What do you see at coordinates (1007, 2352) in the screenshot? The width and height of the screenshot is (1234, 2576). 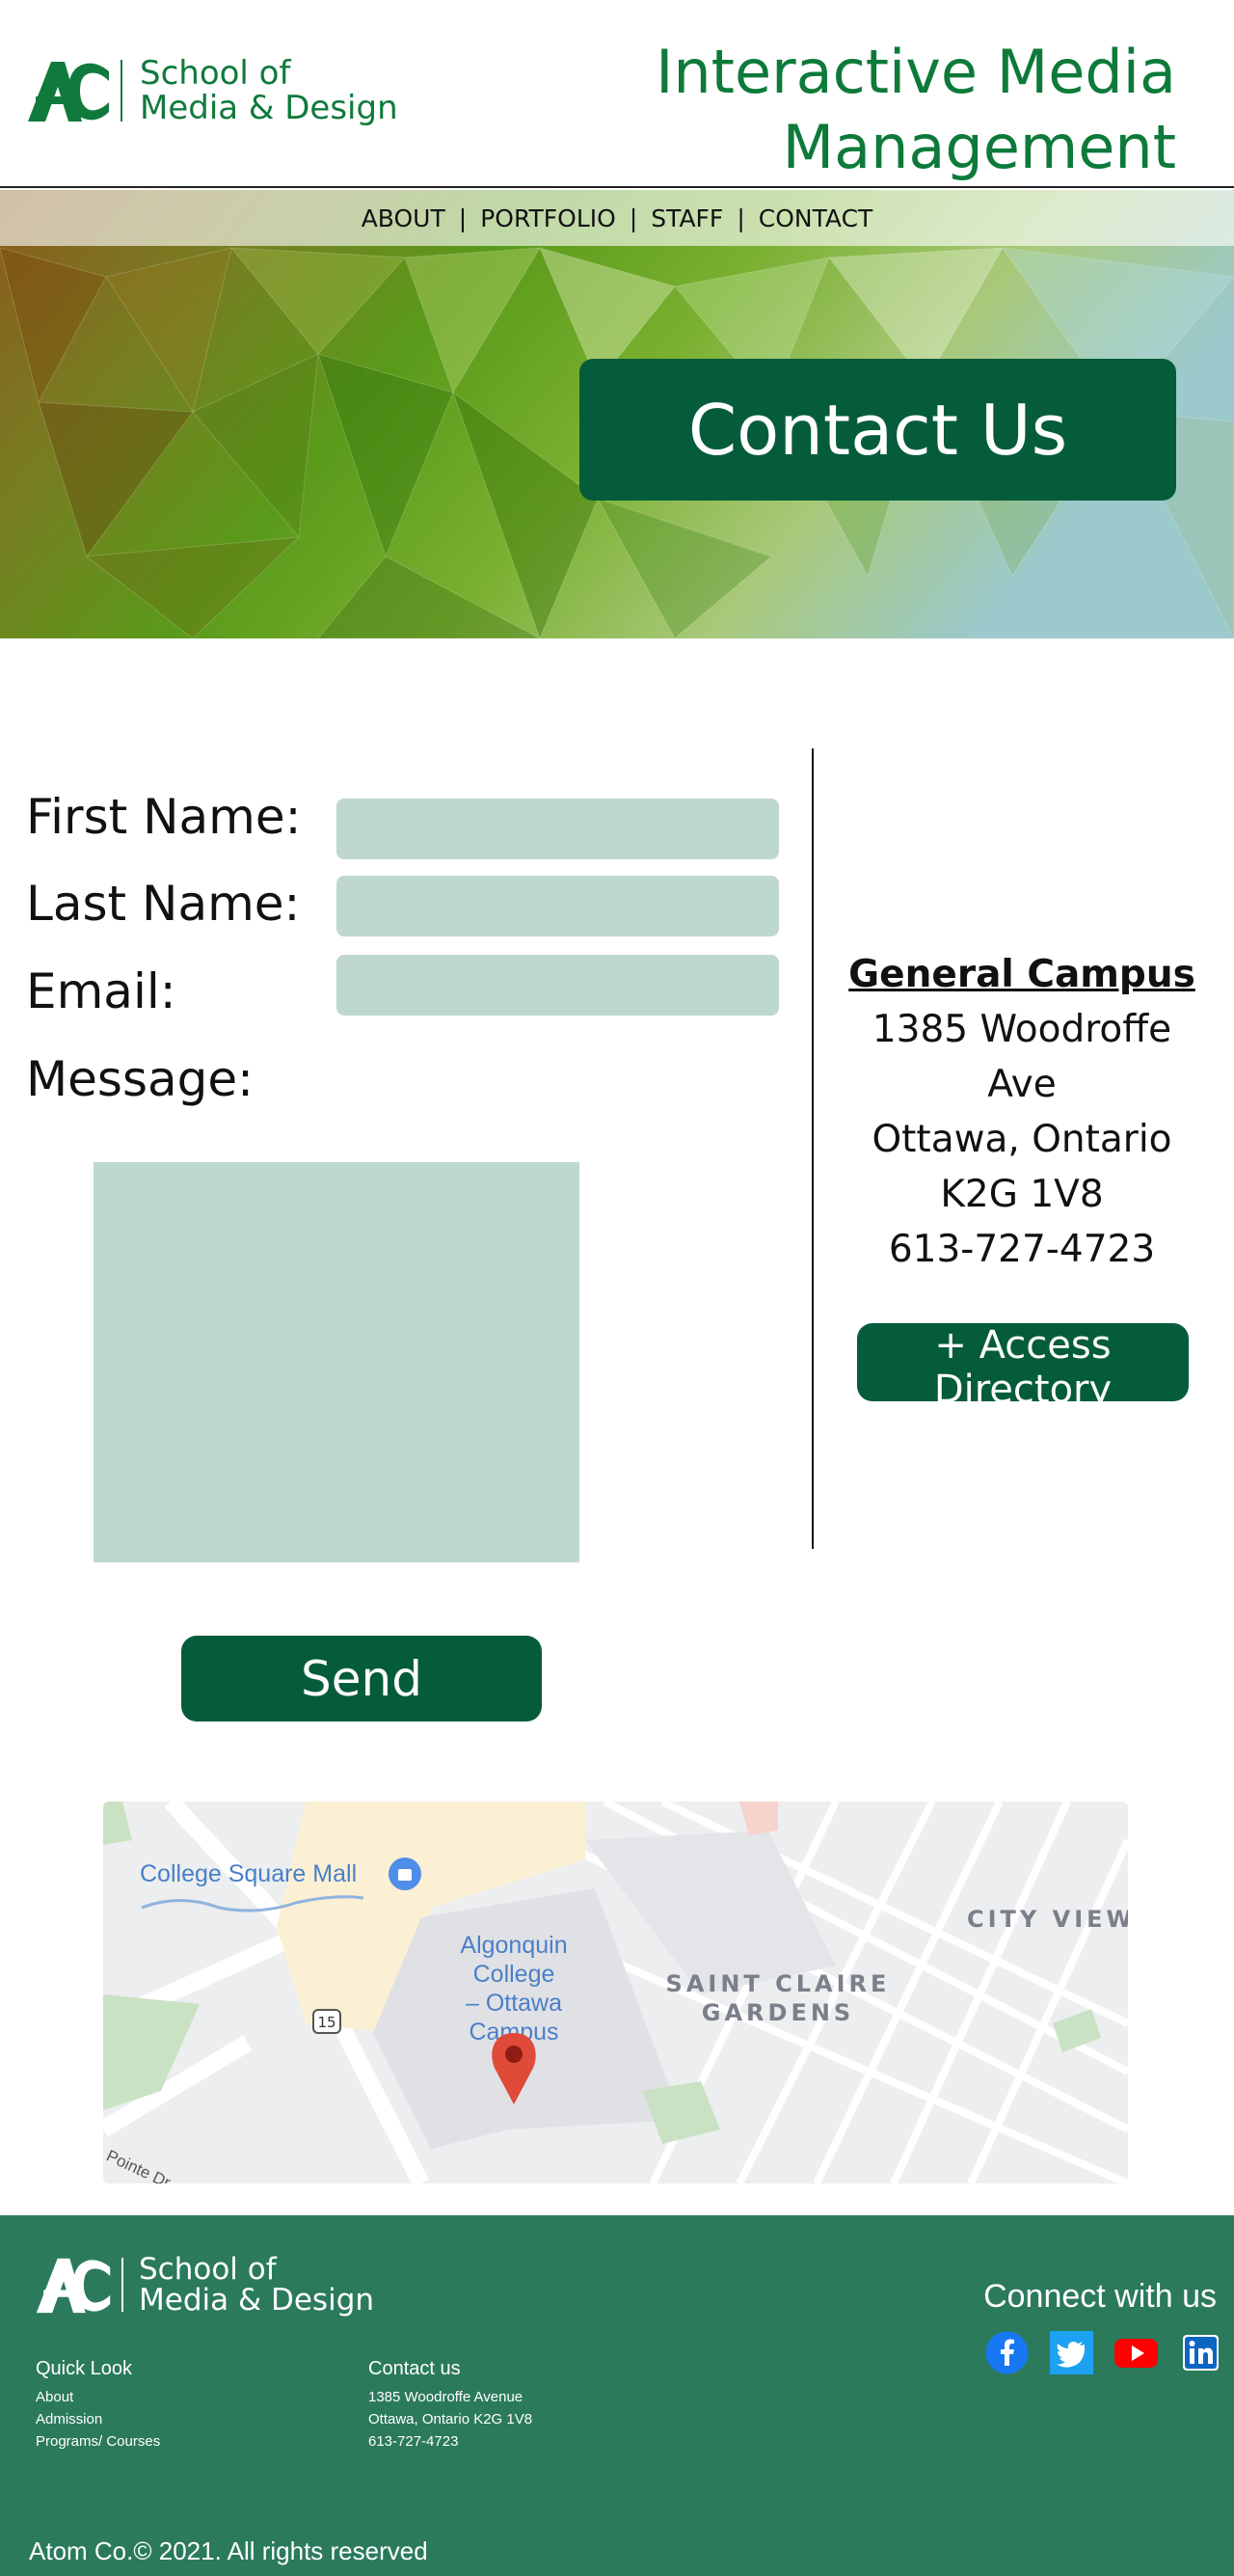 I see `facebook-icon` at bounding box center [1007, 2352].